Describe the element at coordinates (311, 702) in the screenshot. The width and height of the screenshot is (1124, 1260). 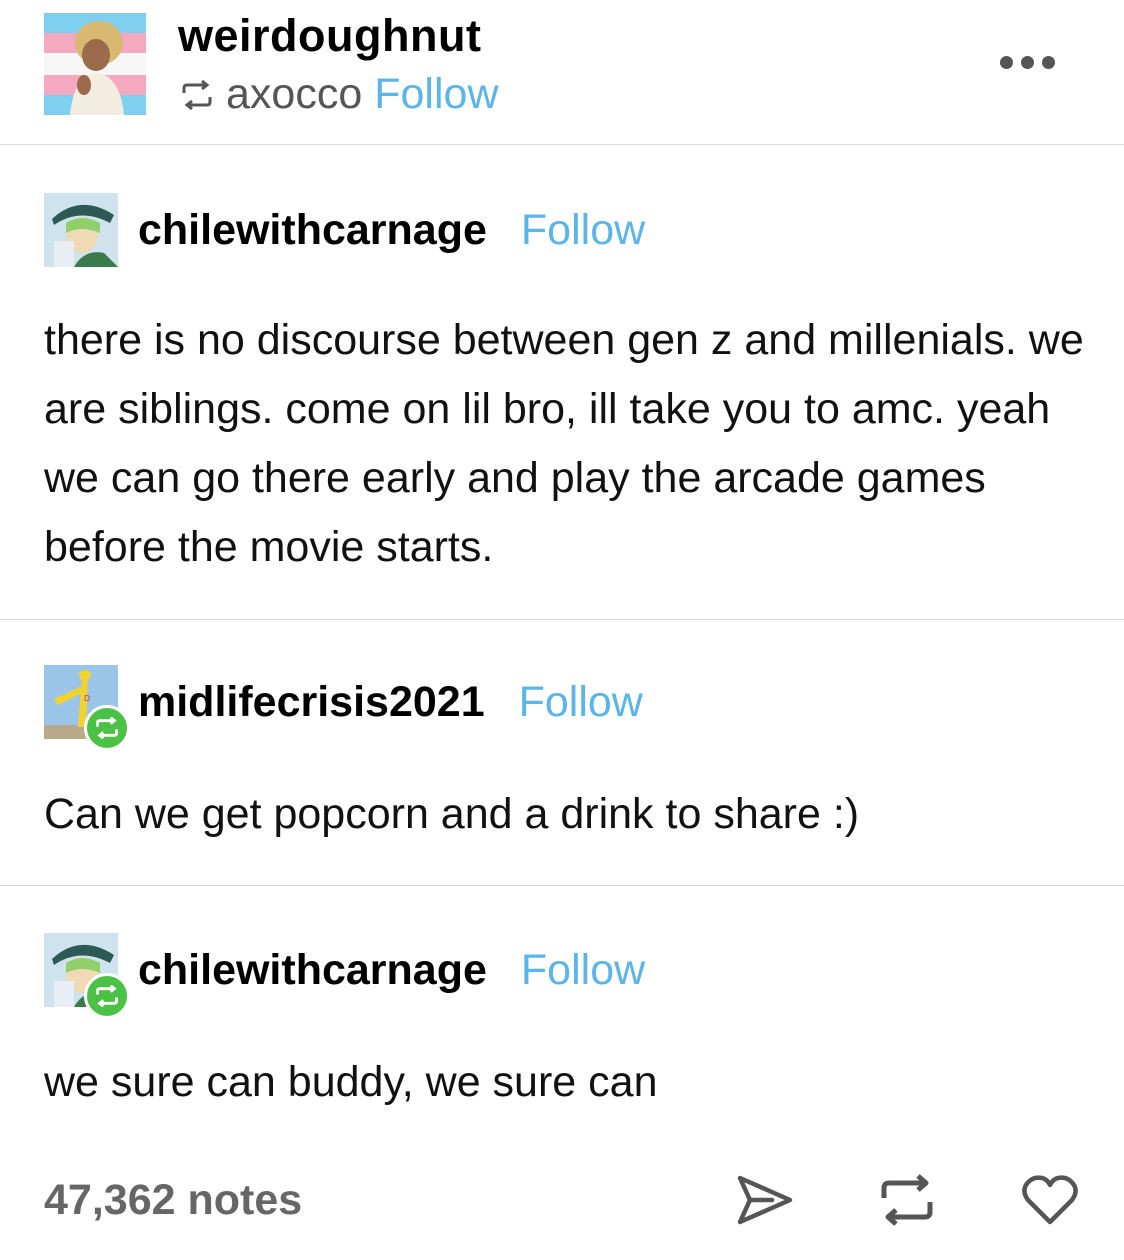
I see `entry-username: midlifecrisis2021` at that location.